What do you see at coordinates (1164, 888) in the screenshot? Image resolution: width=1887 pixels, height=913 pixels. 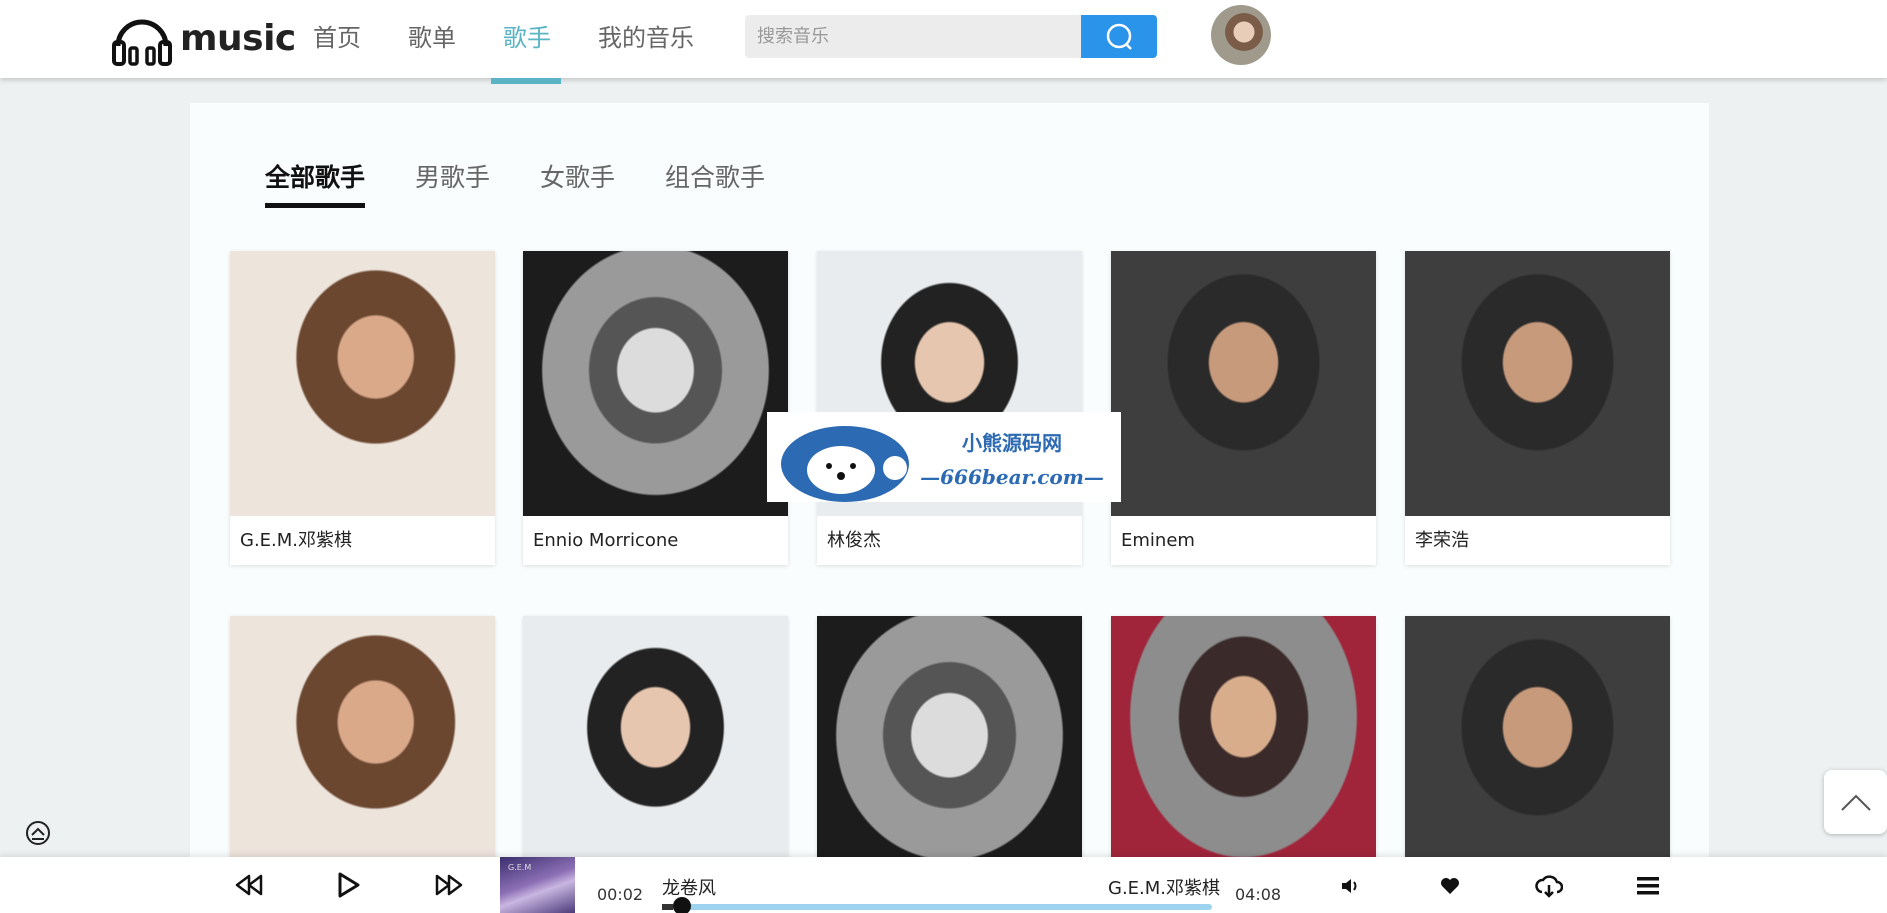 I see `song-artist: G.E.M.邓紫棋` at bounding box center [1164, 888].